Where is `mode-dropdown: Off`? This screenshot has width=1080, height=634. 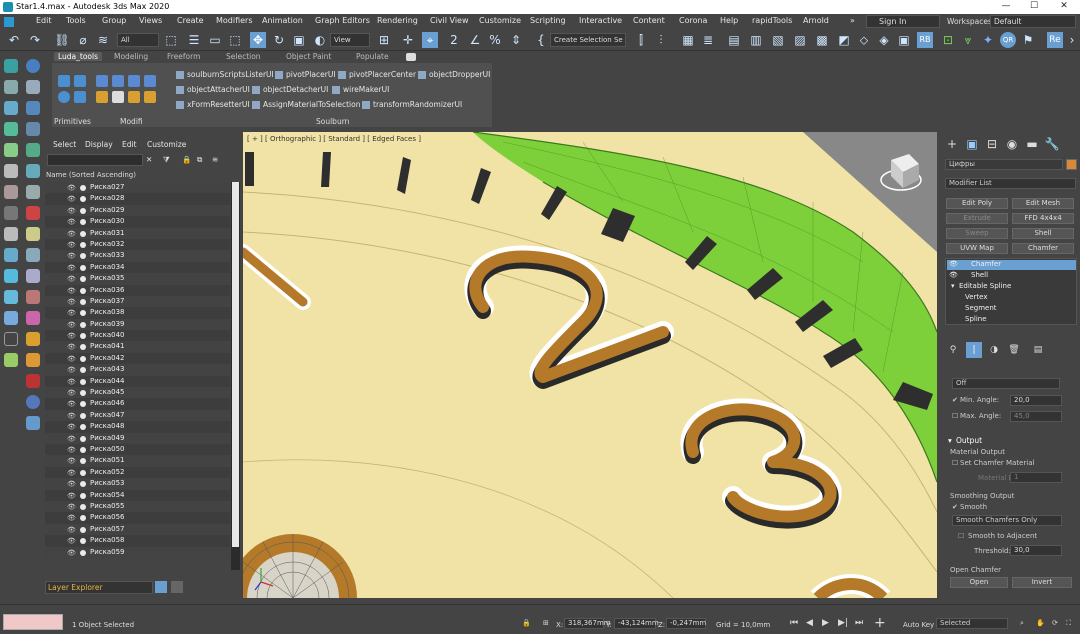
mode-dropdown: Off is located at coordinates (1006, 383).